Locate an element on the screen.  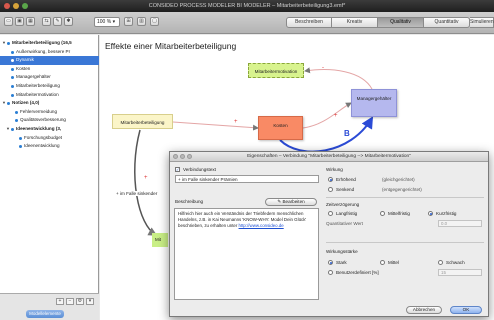
node-kosten: Kosten is located at coordinates (280, 128).